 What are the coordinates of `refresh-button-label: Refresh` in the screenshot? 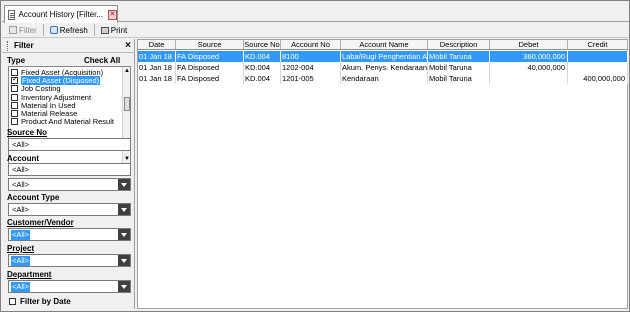 It's located at (73, 30).